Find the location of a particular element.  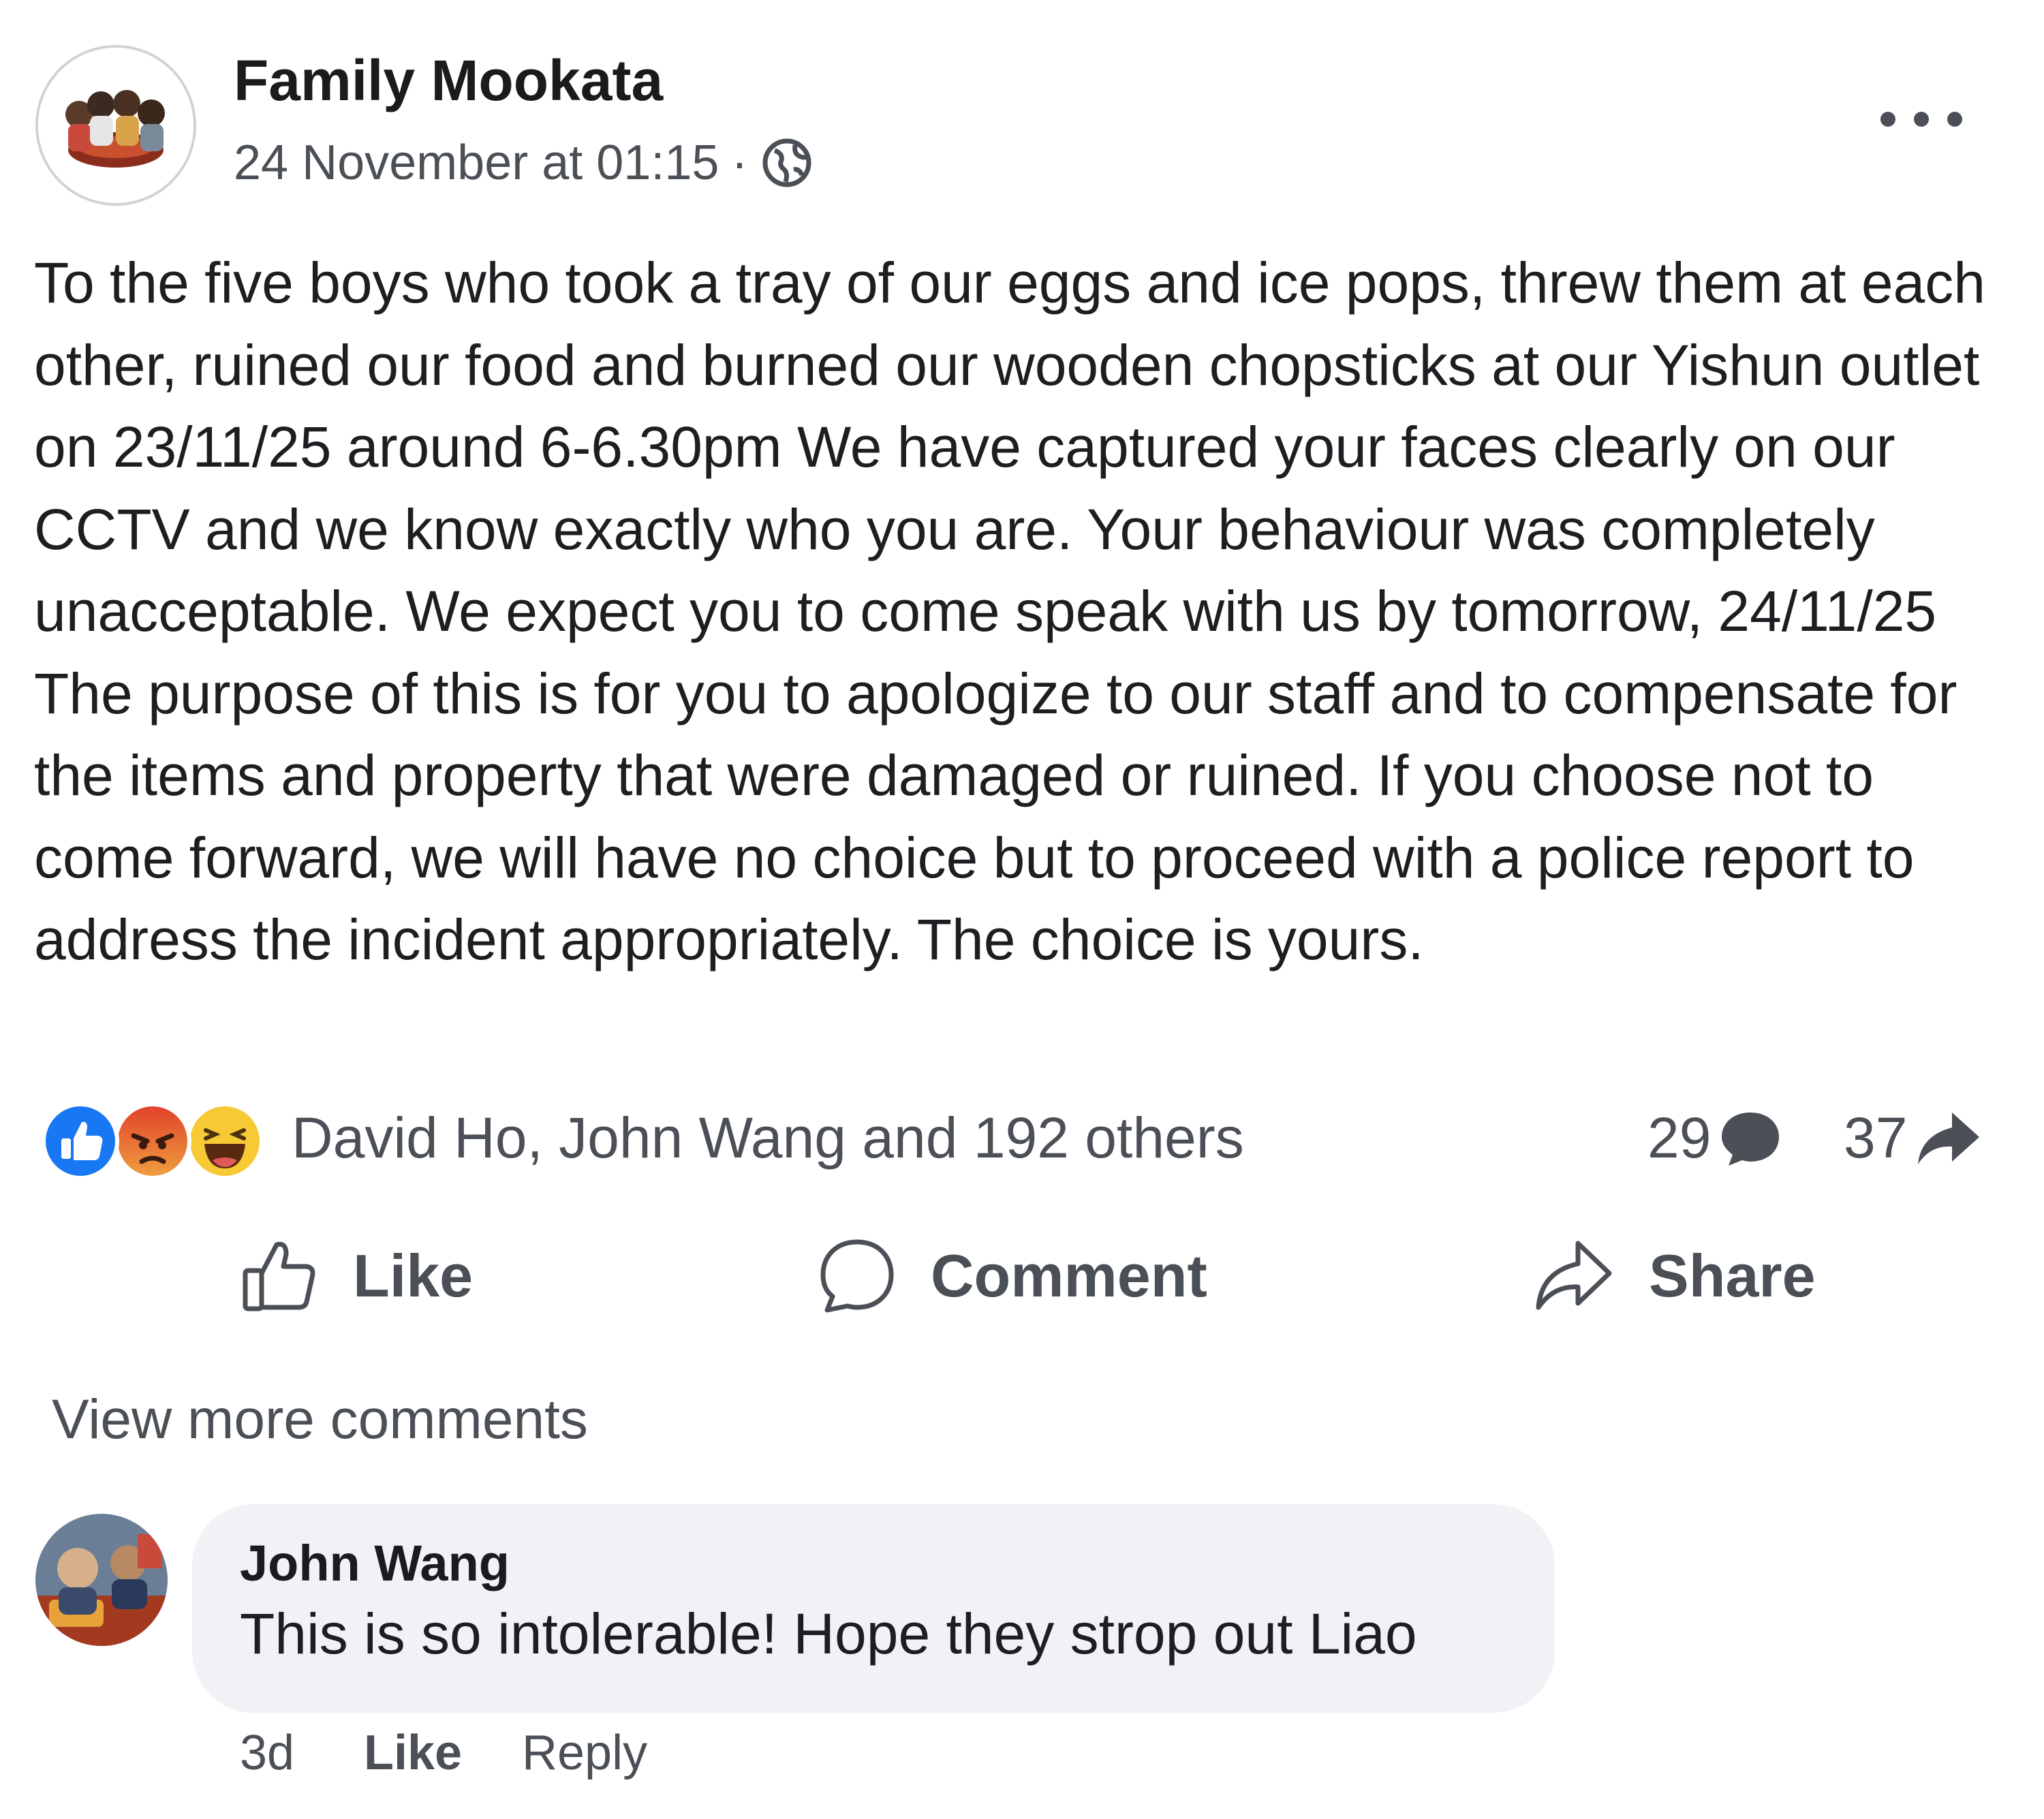

share-button: Share is located at coordinates (1674, 1276).